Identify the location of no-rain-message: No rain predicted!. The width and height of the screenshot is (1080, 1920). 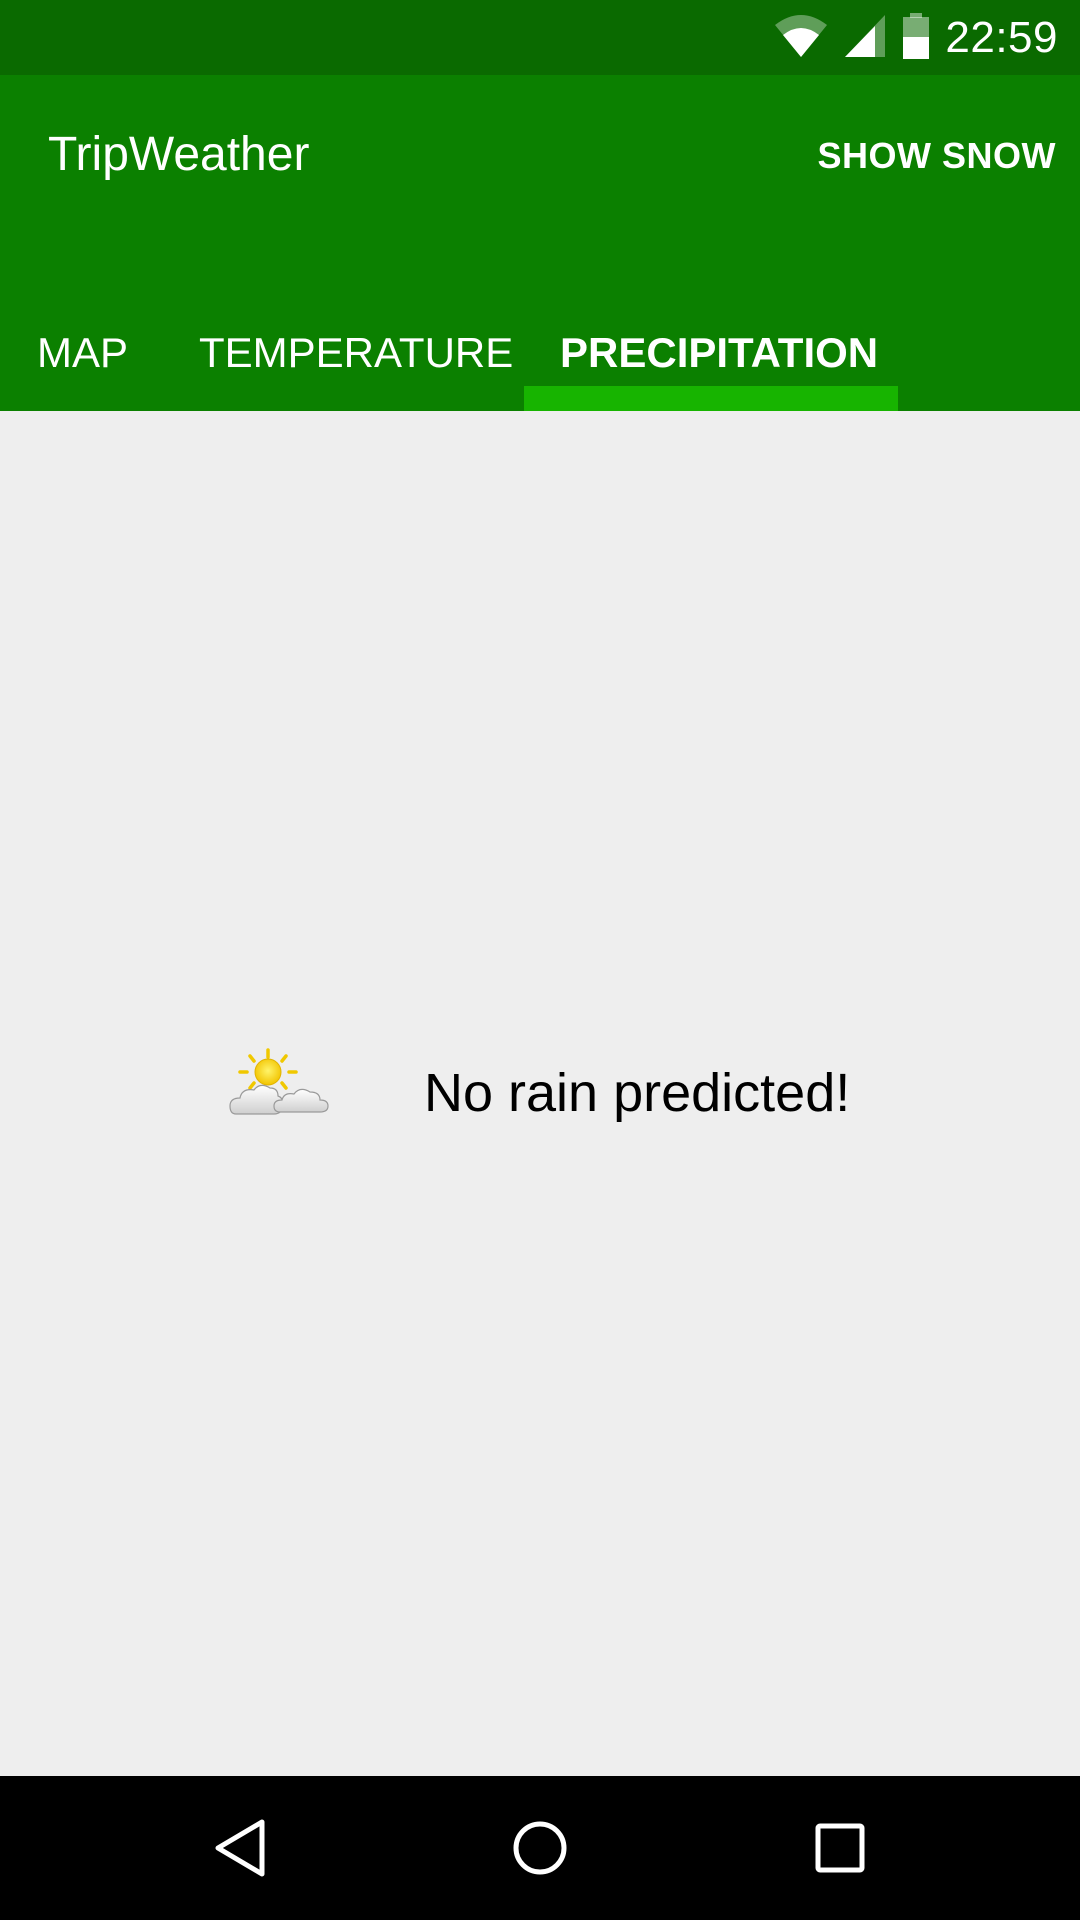
(637, 1093).